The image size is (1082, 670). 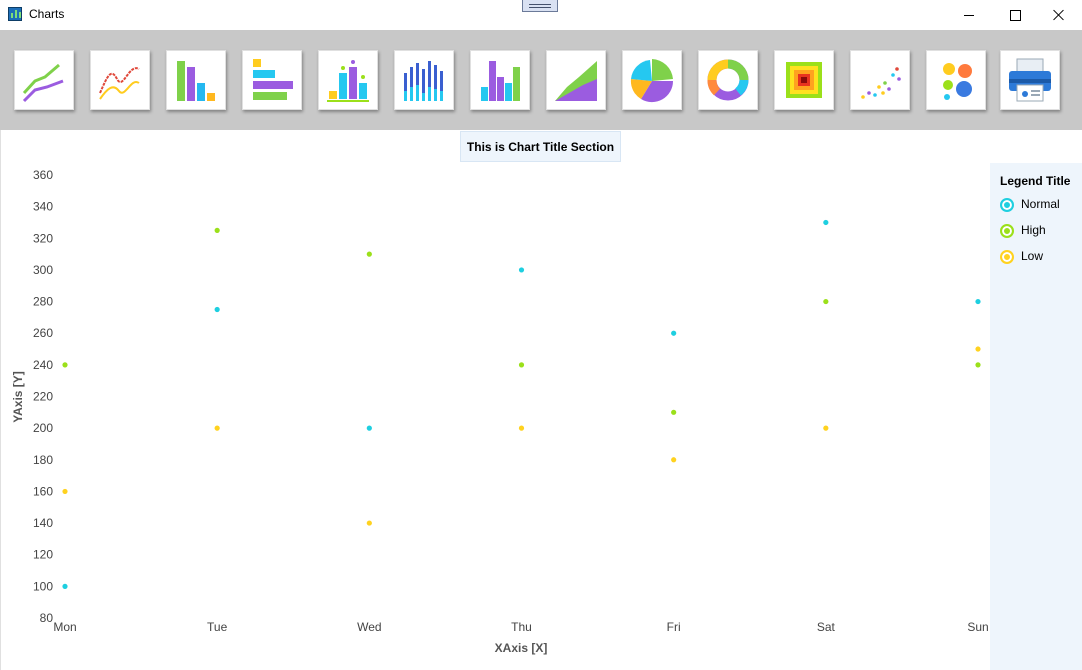 I want to click on maximize-button, so click(x=1015, y=15).